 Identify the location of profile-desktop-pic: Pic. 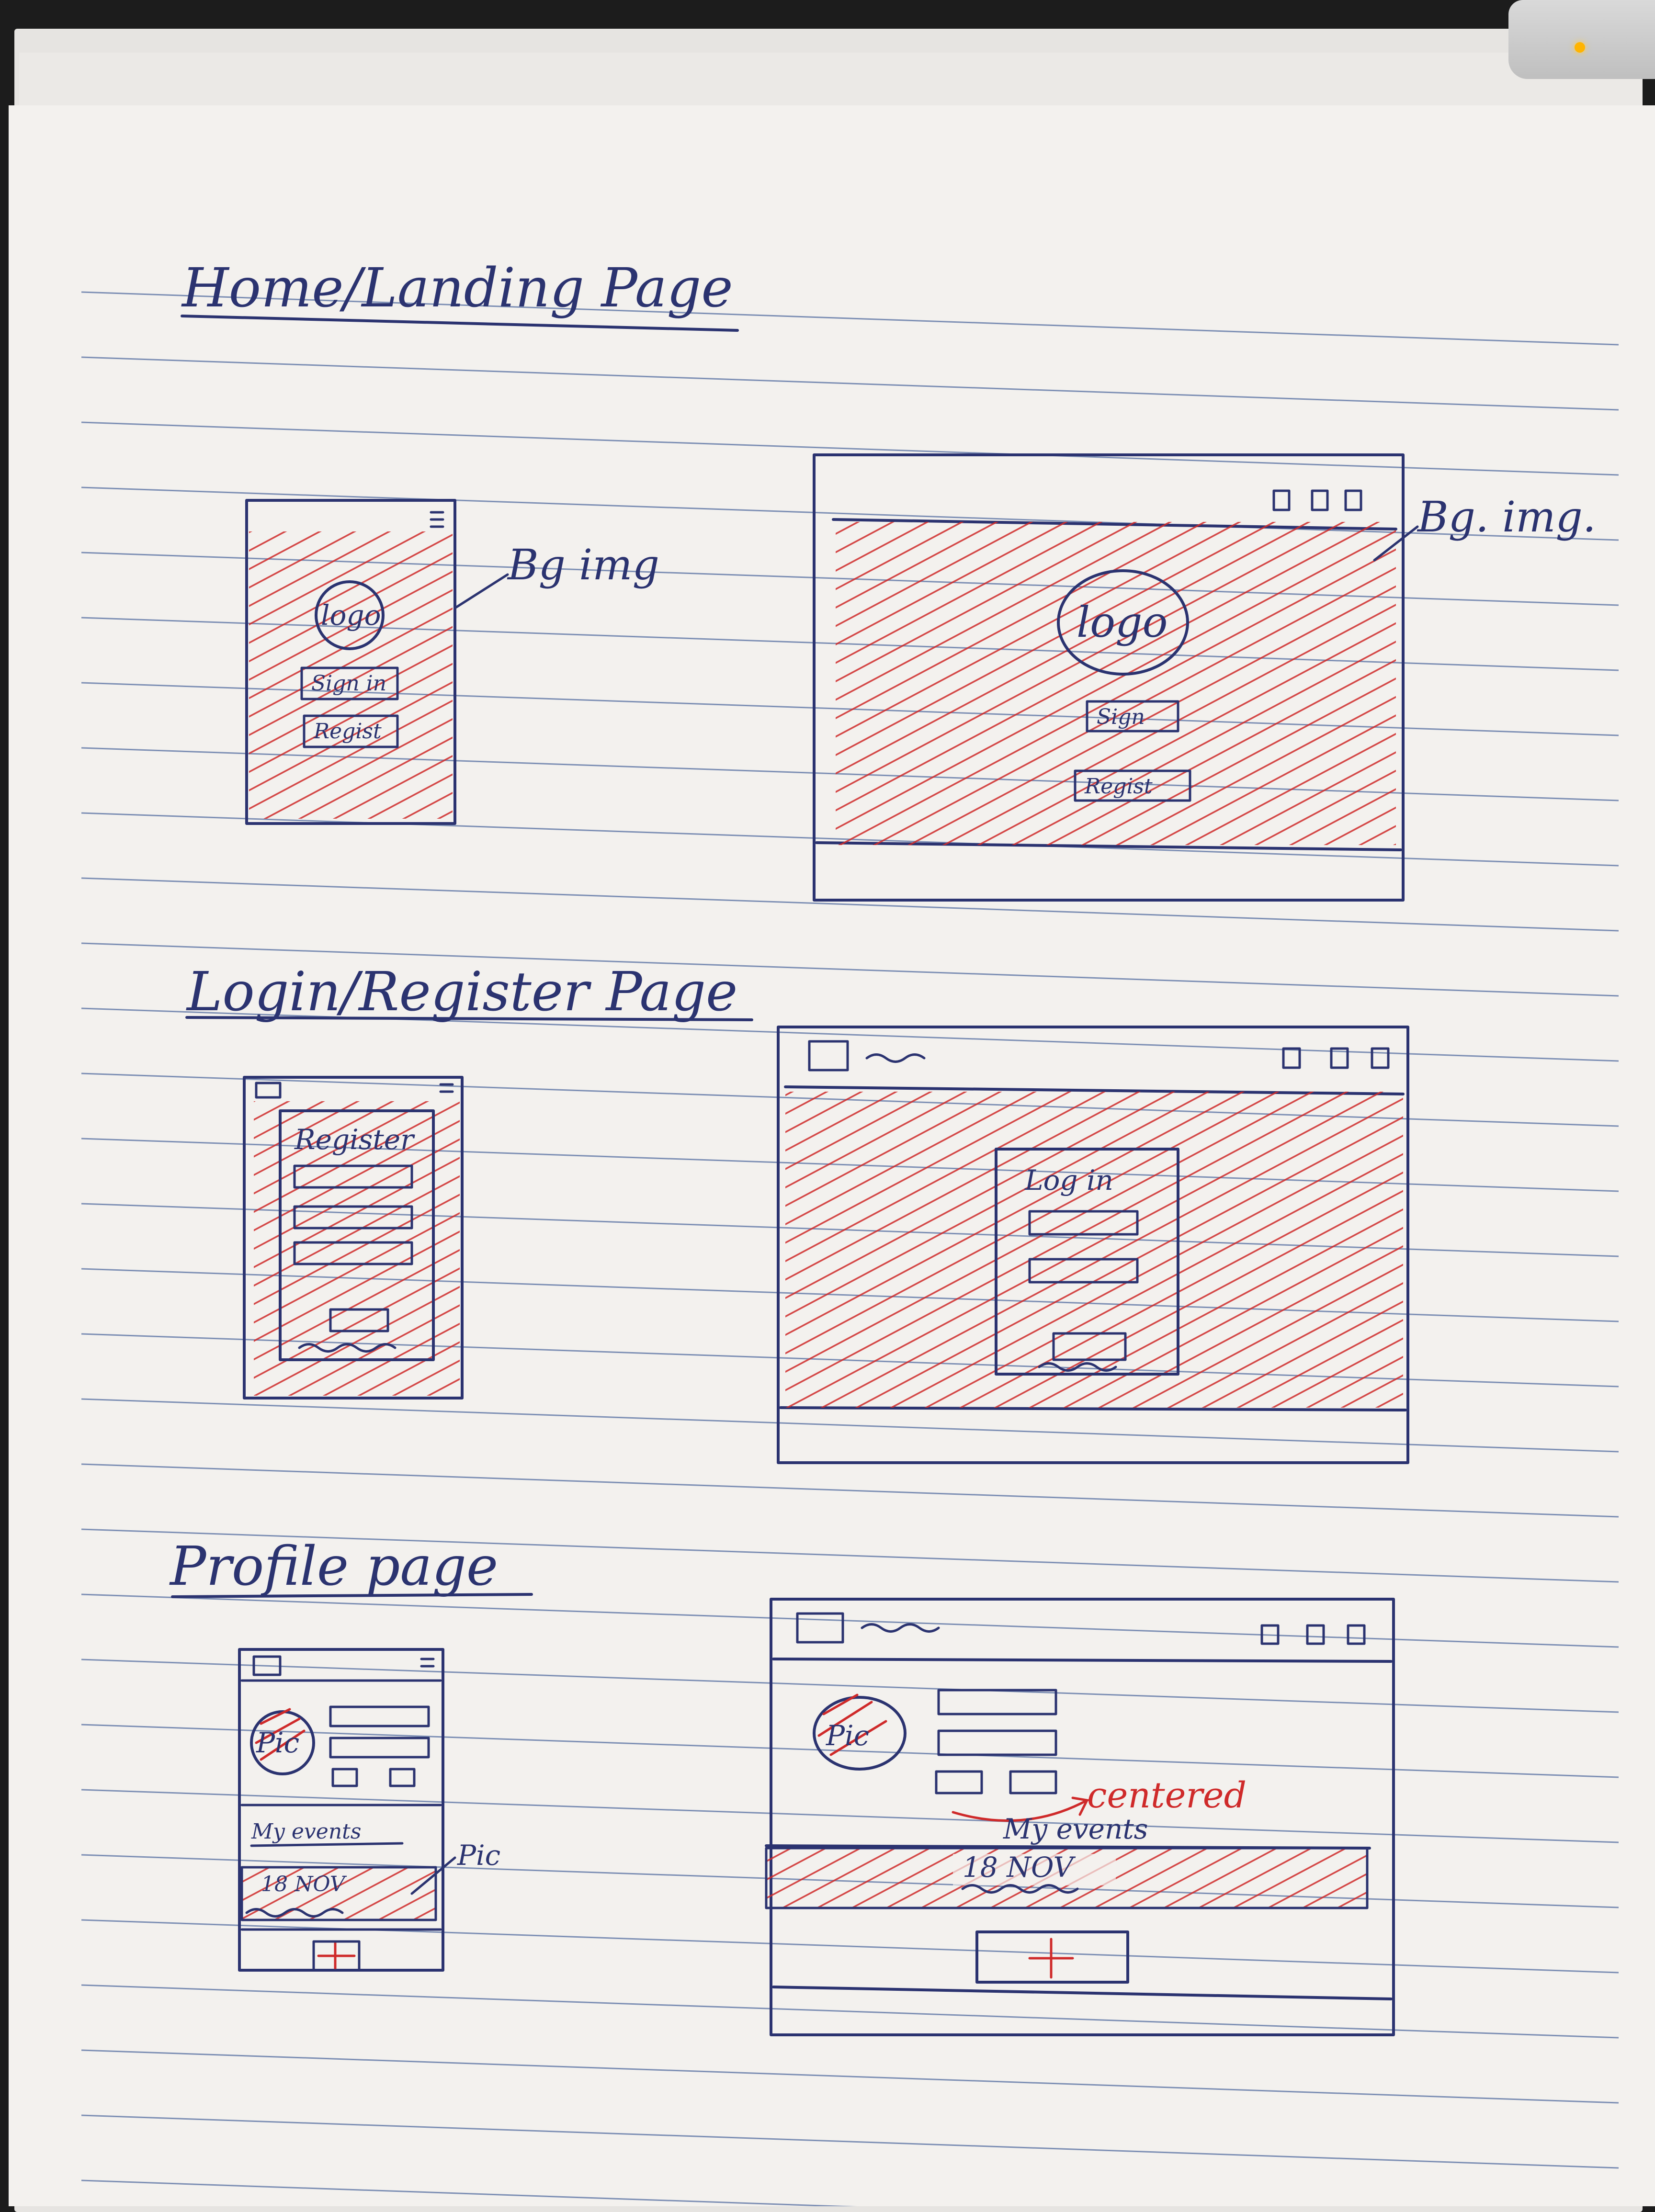
(847, 1735).